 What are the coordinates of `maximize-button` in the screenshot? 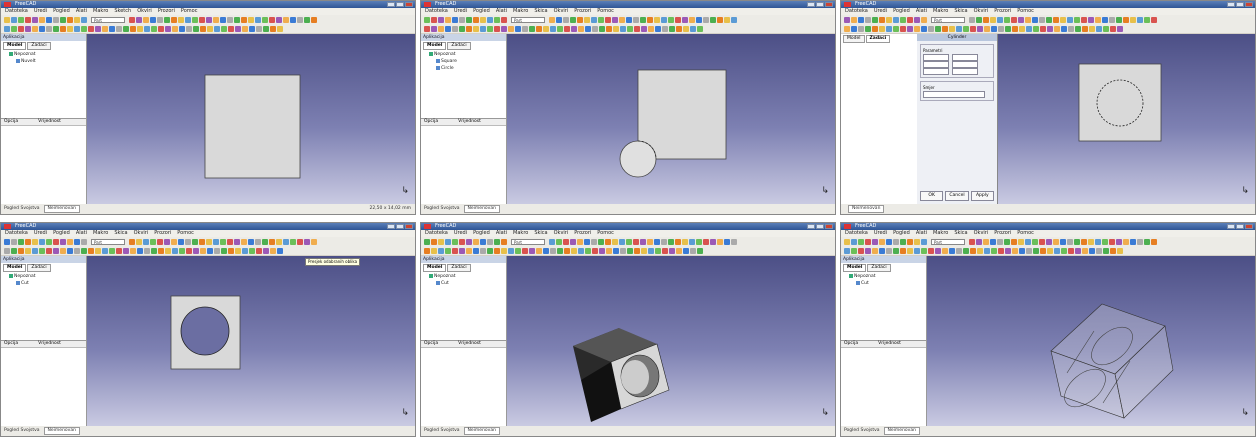 It's located at (1240, 4).